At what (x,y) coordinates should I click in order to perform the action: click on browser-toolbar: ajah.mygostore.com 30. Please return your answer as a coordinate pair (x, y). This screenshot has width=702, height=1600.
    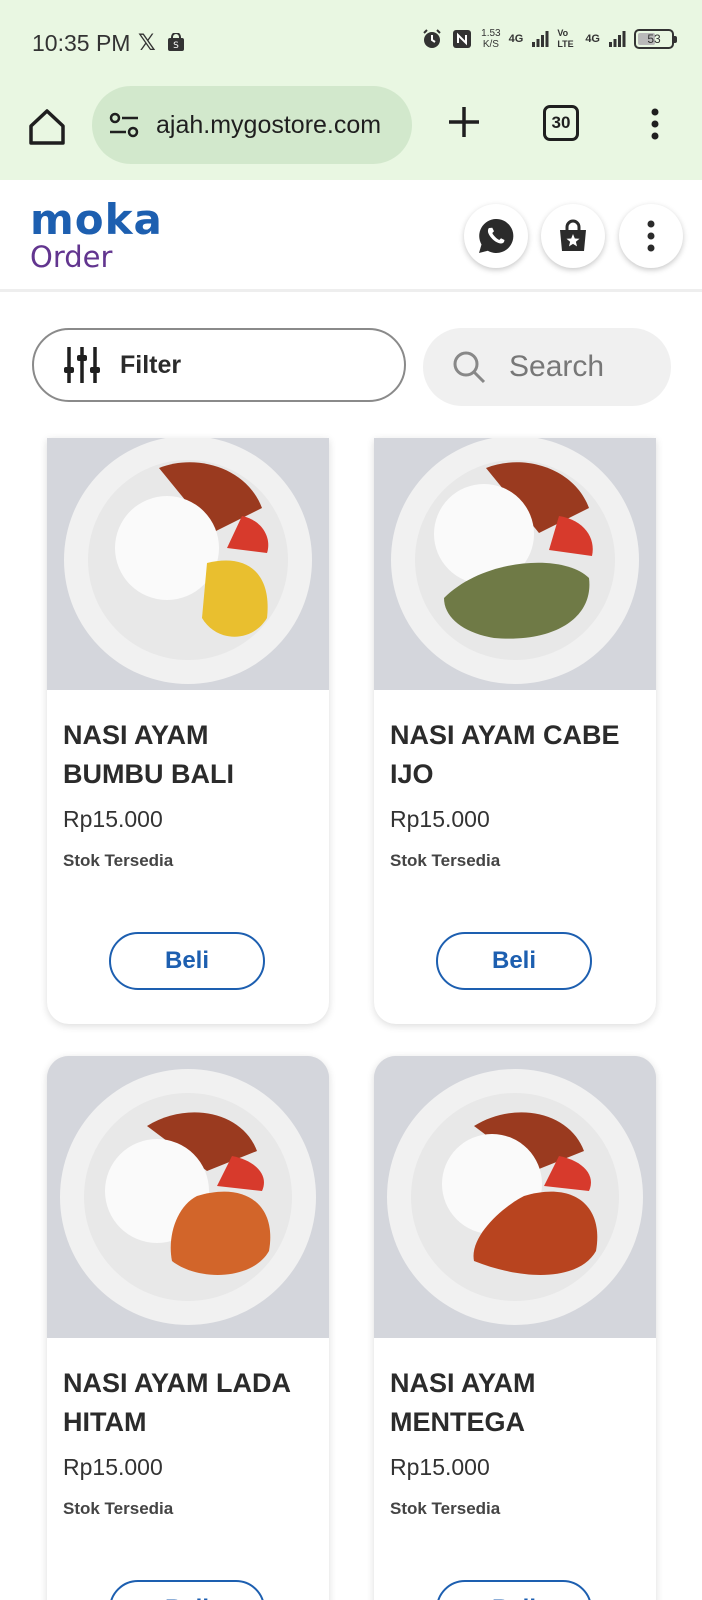
    Looking at the image, I should click on (351, 131).